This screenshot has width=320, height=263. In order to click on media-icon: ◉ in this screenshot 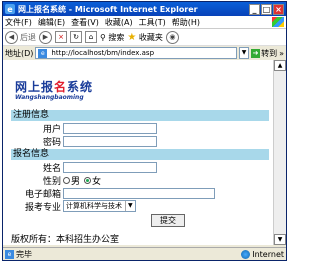, I will do `click(172, 37)`.